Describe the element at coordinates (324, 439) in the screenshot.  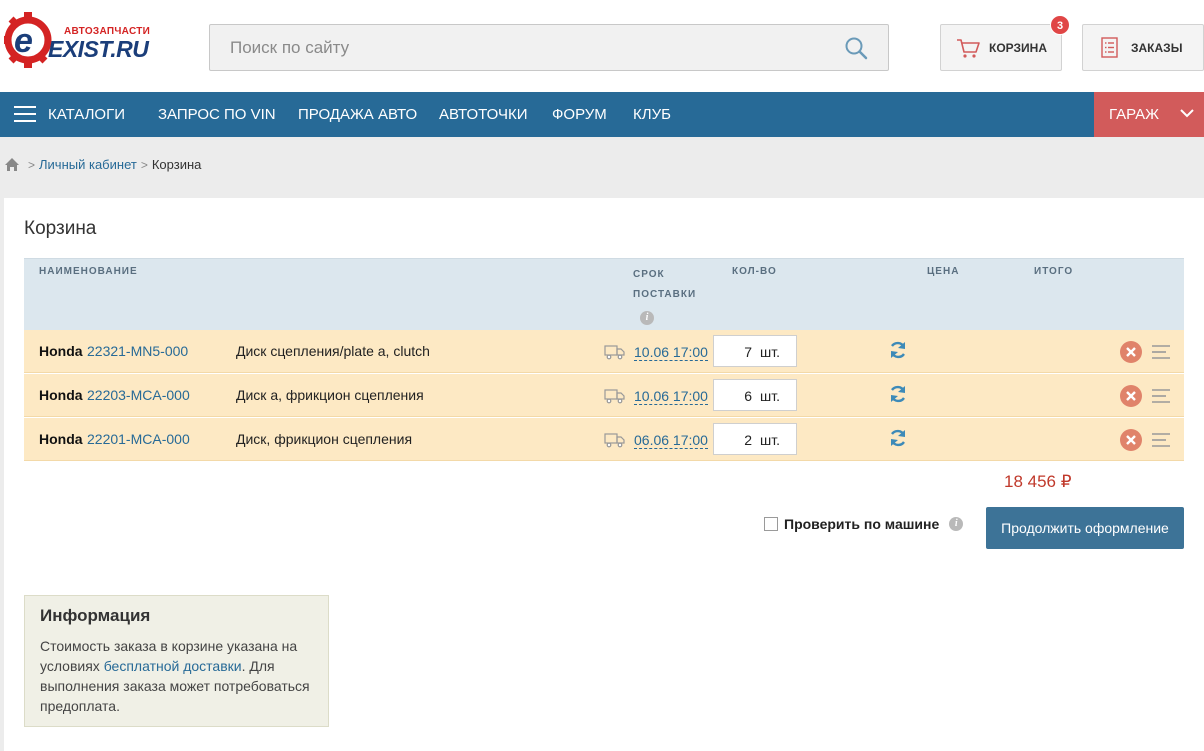
I see `item-description: Диск, фрикцион сцепления` at that location.